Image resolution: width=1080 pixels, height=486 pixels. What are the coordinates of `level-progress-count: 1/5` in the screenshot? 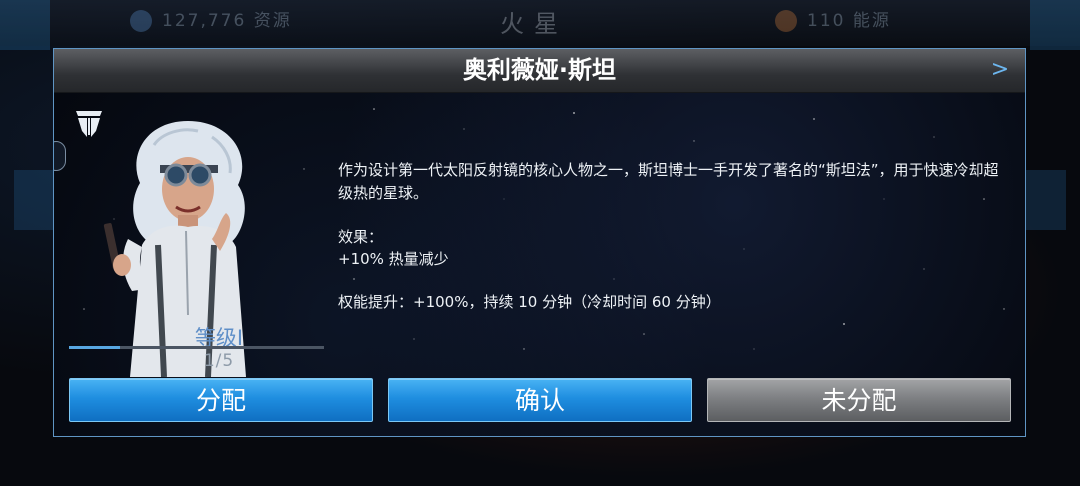 It's located at (219, 361).